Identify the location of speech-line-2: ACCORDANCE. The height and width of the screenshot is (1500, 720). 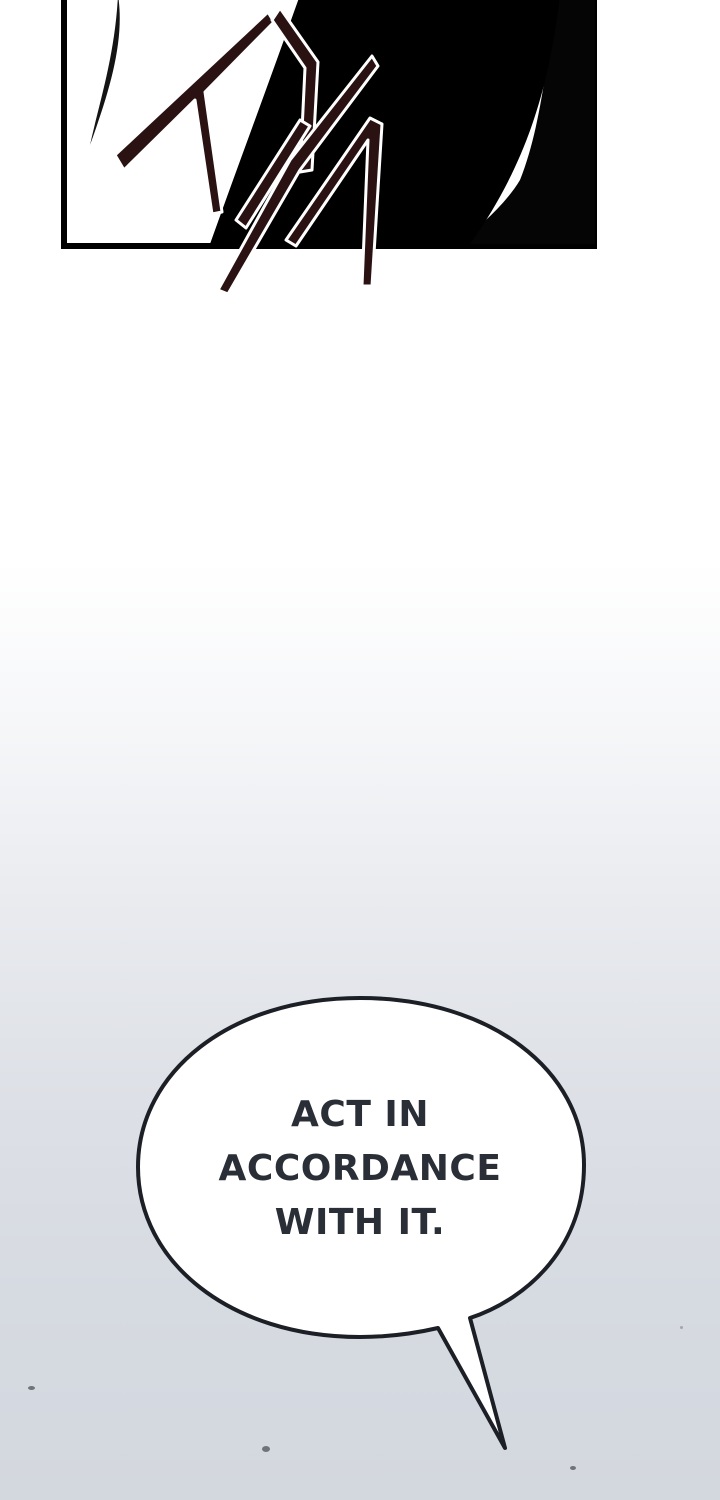
(360, 1168).